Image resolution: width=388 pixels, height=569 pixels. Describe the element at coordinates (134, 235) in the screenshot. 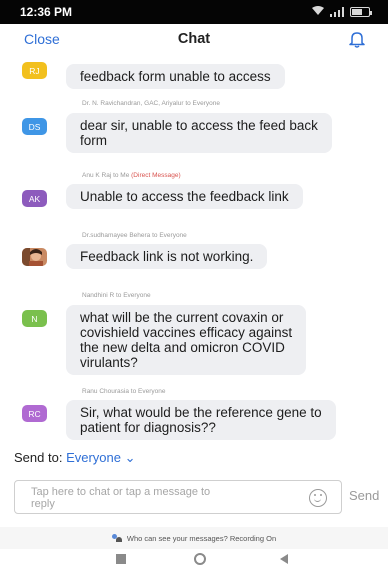

I see `message-sender: Dr.sudhamayee Behera to Everyone` at that location.